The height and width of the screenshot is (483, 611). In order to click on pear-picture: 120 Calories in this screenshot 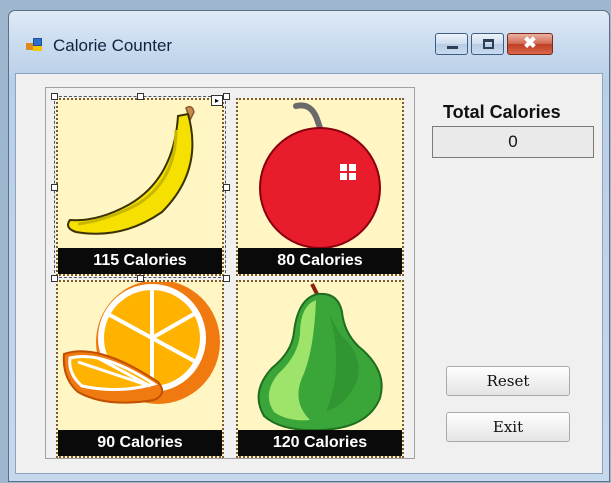, I will do `click(320, 369)`.